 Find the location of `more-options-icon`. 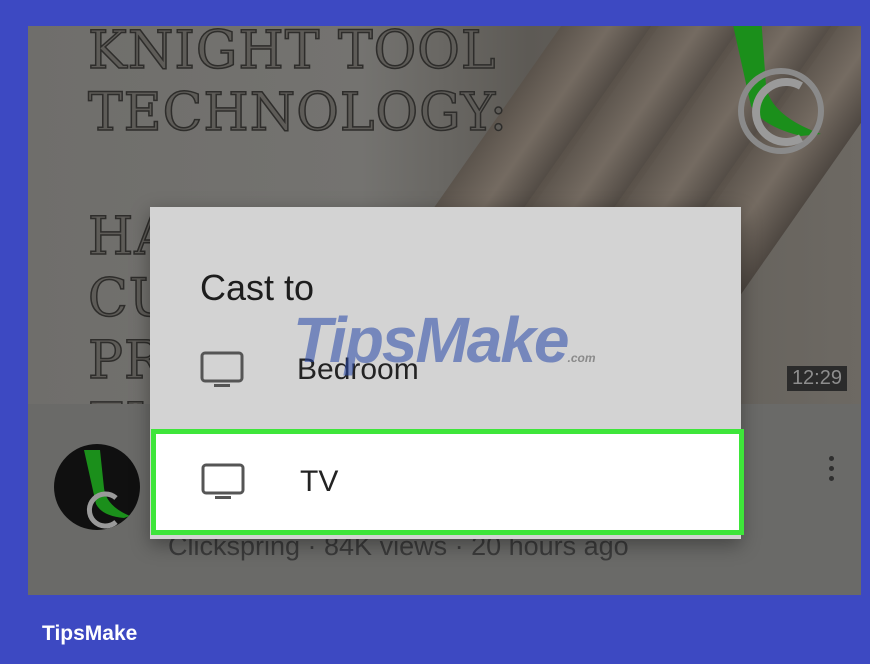

more-options-icon is located at coordinates (833, 468).